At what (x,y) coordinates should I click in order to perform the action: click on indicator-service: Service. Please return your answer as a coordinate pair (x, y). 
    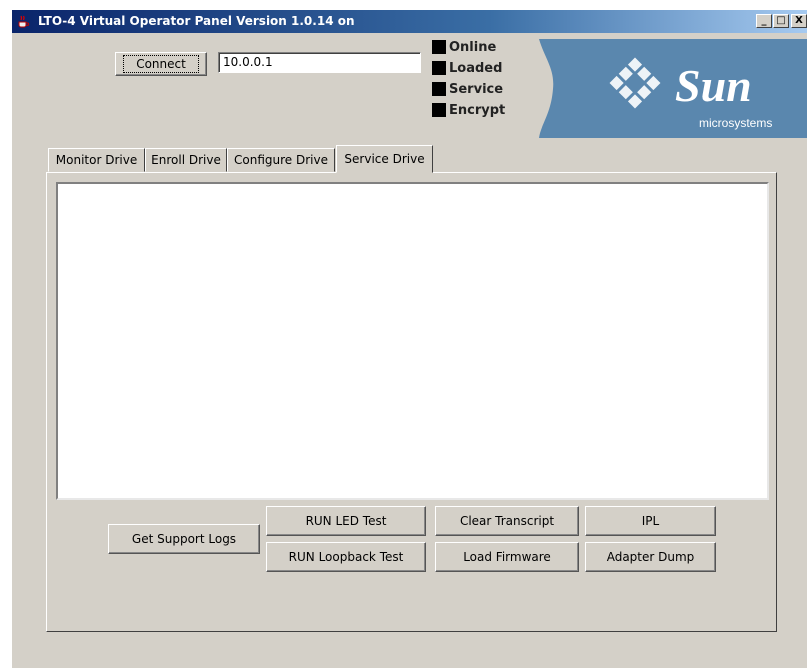
    Looking at the image, I should click on (467, 89).